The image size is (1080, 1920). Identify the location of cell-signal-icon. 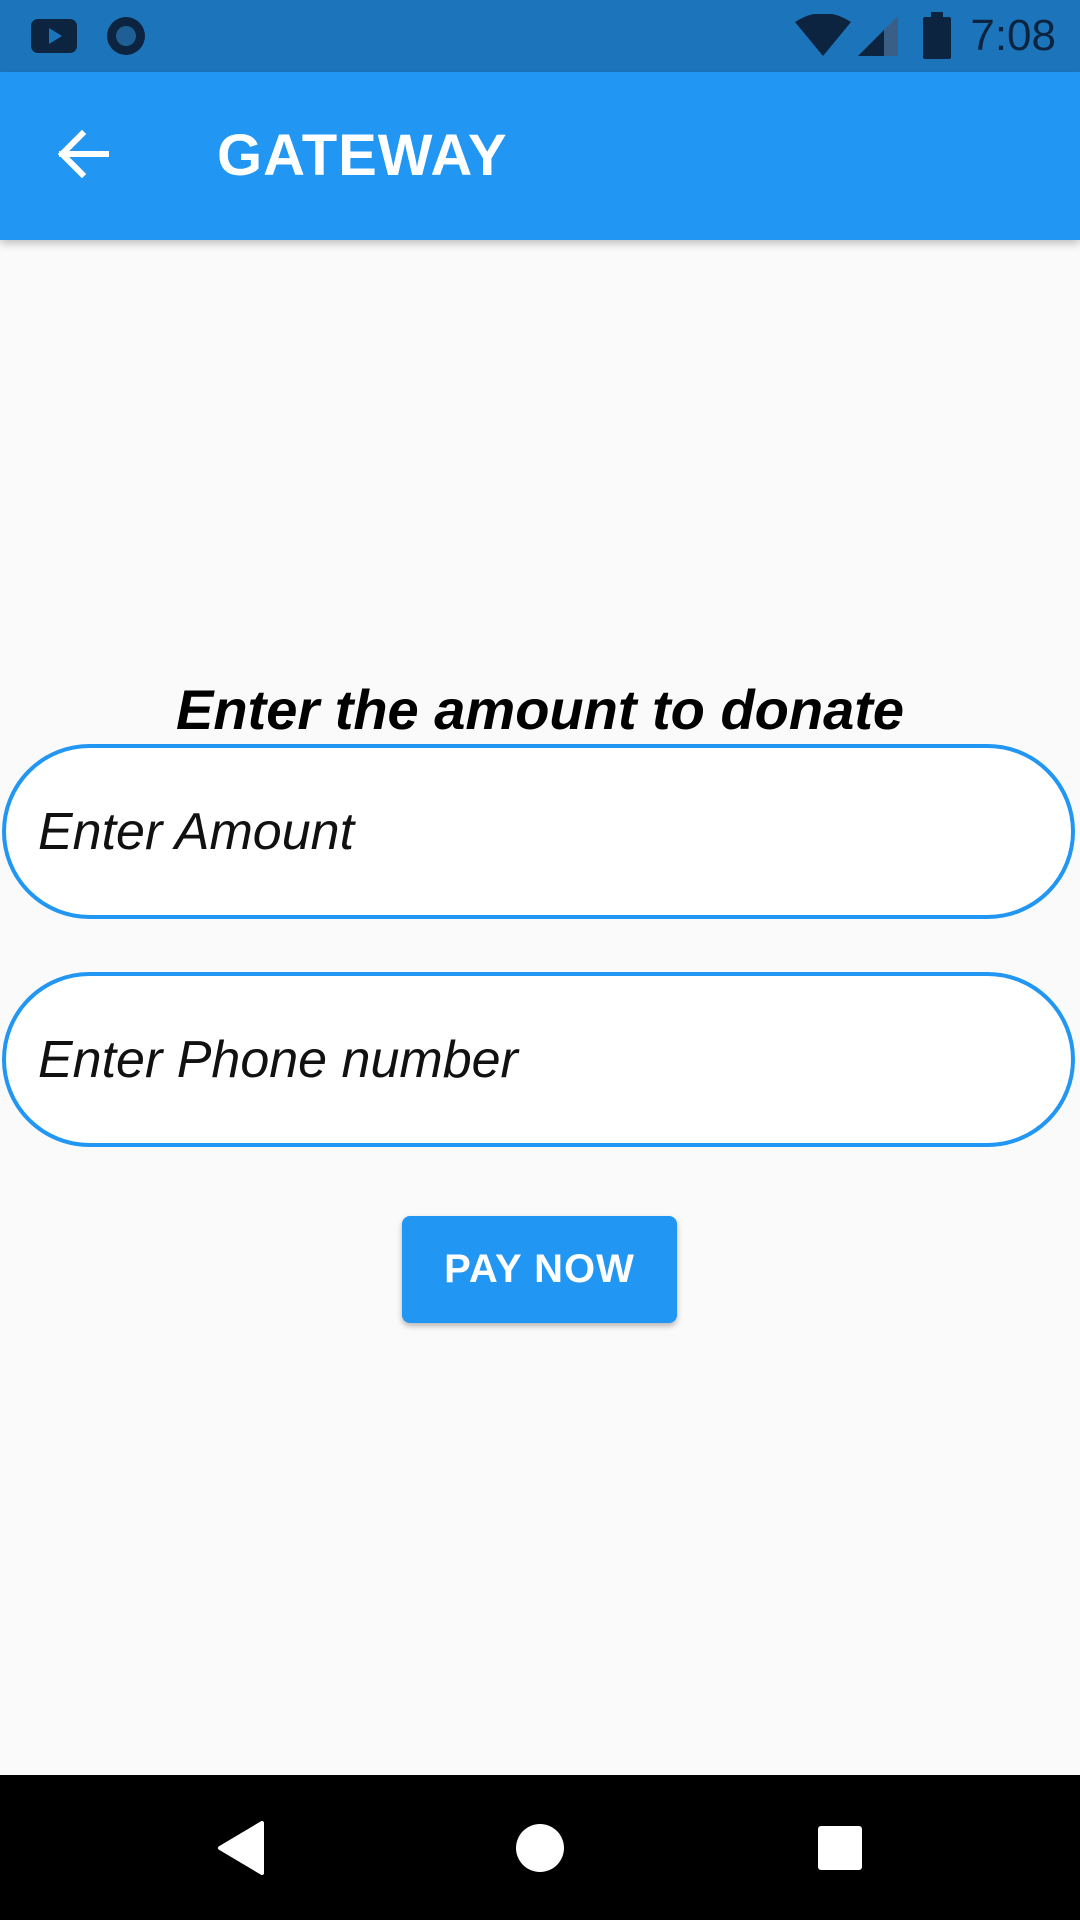
(878, 38).